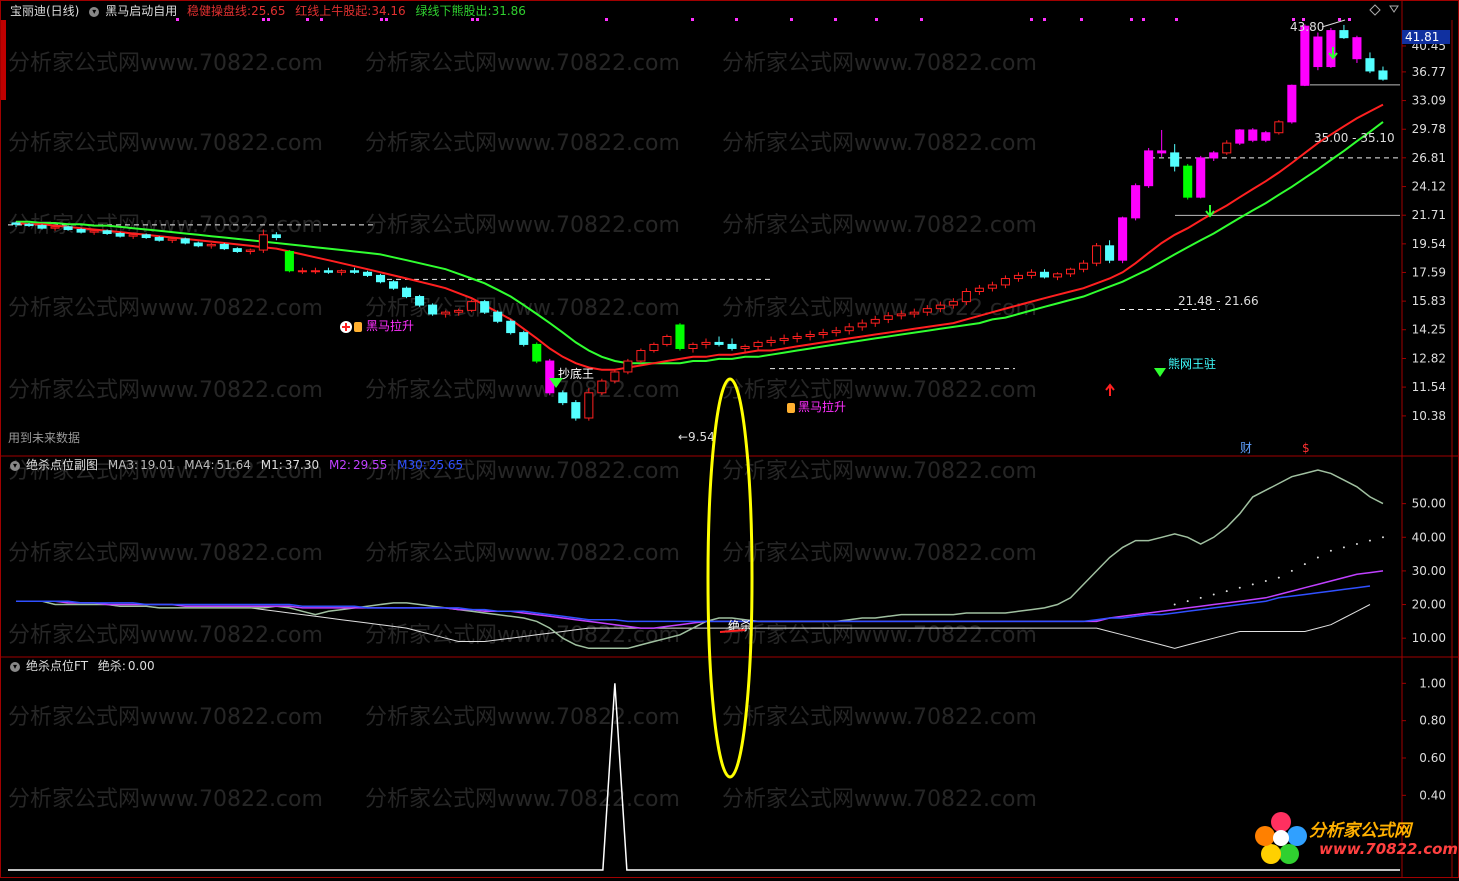 The width and height of the screenshot is (1459, 881). Describe the element at coordinates (141, 666) in the screenshot. I see `juesha-value: 0.00` at that location.